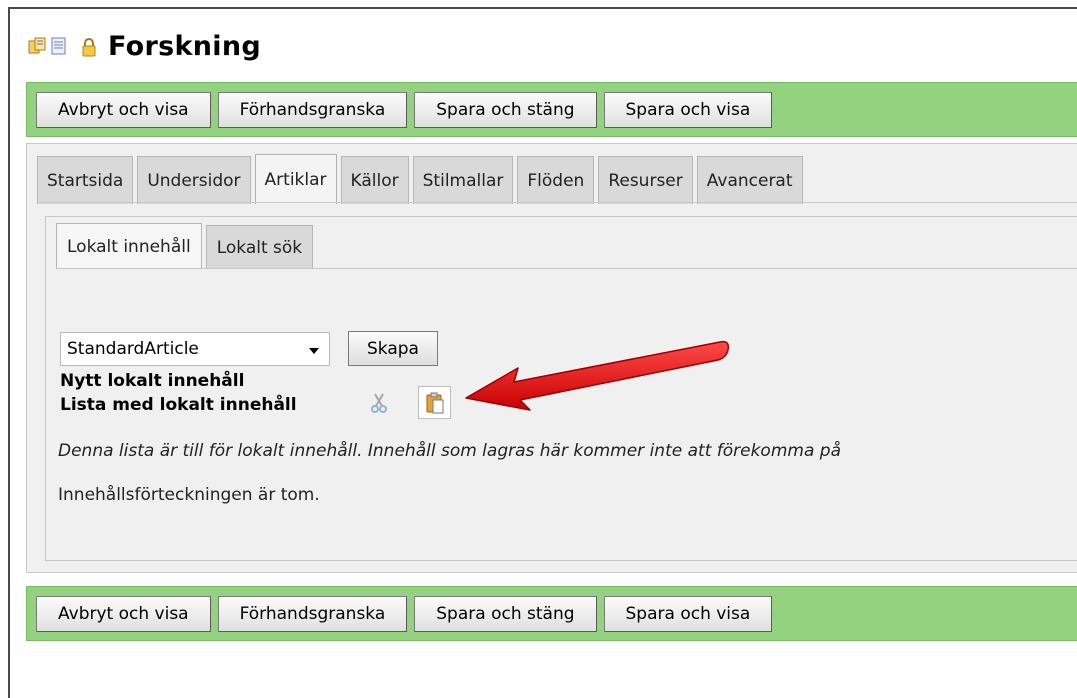  I want to click on sub-tabs: Lokalt innehåll Lokalt sök, so click(186, 246).